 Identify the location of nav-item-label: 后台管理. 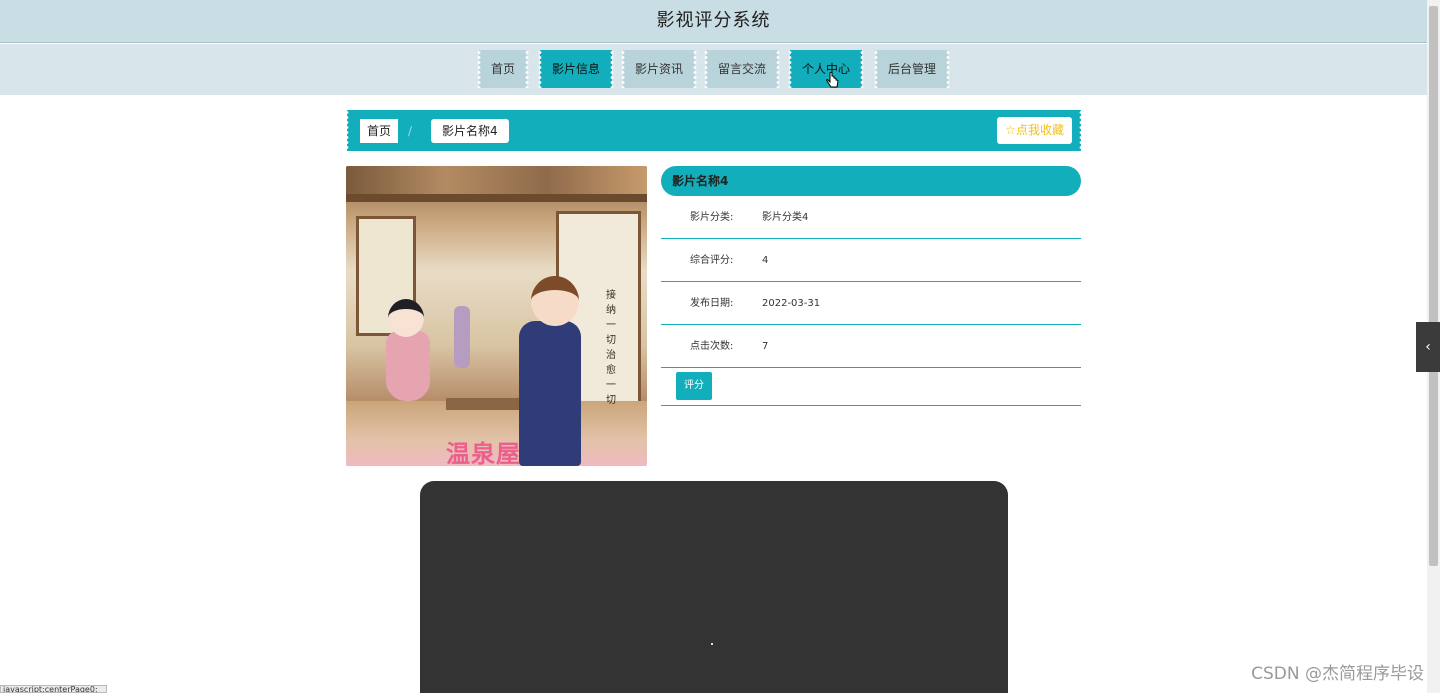
(911, 69).